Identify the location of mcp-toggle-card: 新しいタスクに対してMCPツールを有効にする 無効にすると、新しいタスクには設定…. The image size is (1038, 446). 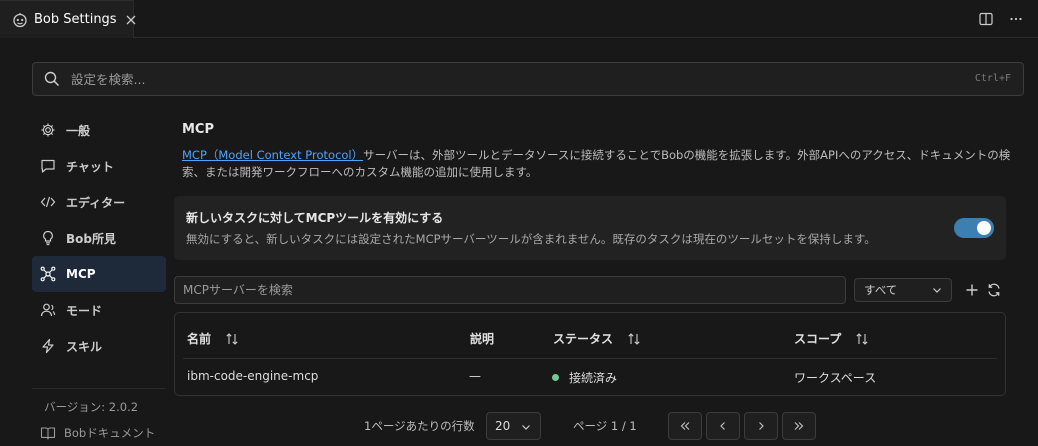
(590, 228).